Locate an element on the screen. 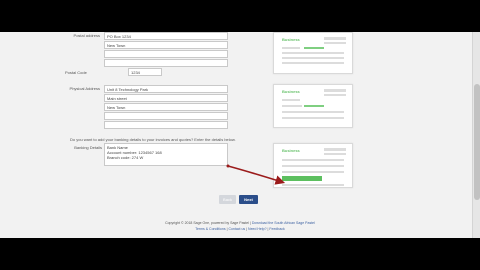 The image size is (480, 270). feedback-link: Feedback is located at coordinates (276, 229).